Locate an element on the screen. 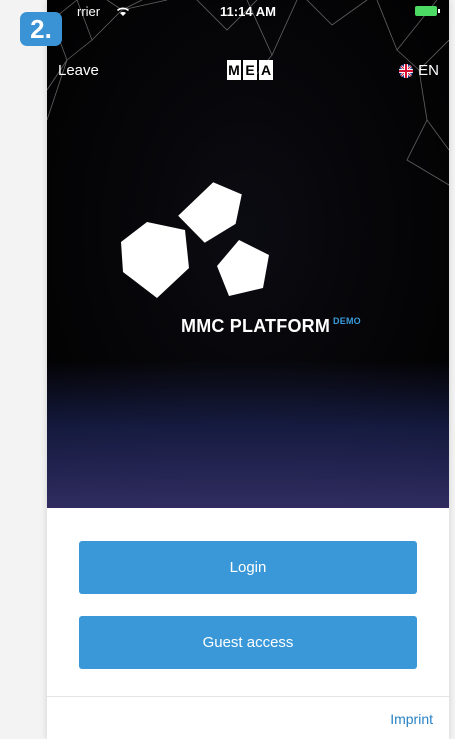  uk-flag-icon is located at coordinates (406, 70).